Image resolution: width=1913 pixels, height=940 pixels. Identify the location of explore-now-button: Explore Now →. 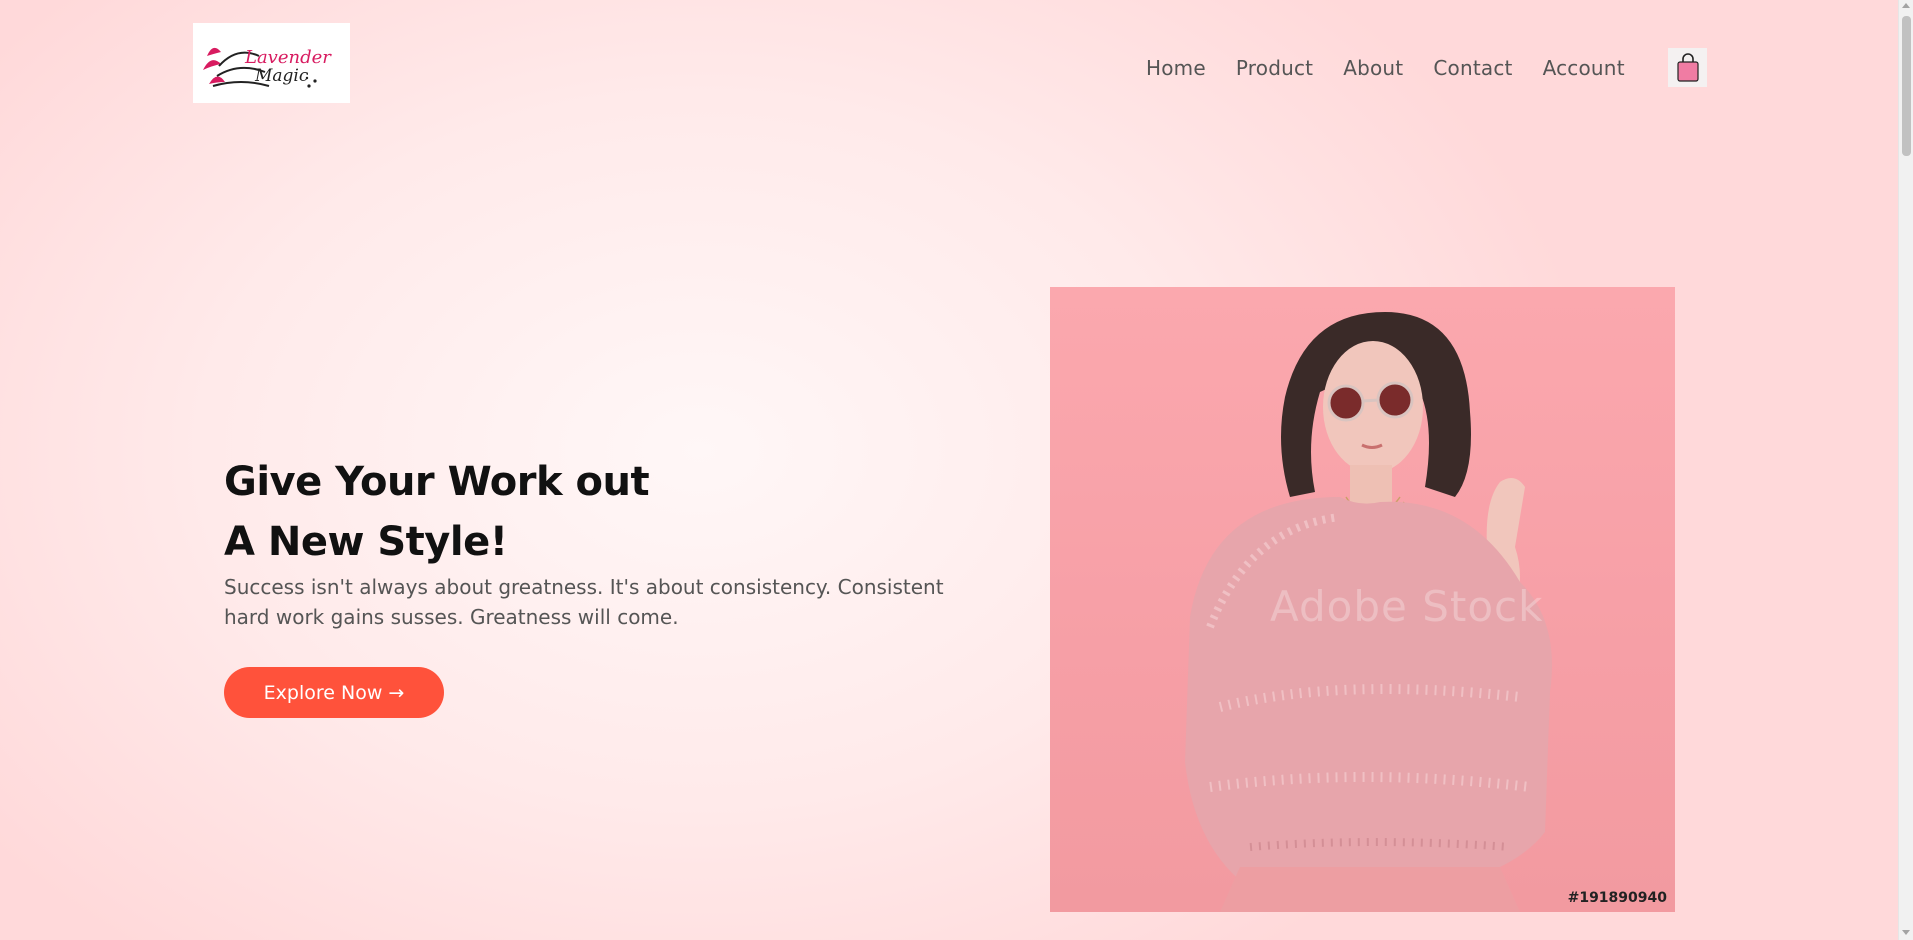
(334, 692).